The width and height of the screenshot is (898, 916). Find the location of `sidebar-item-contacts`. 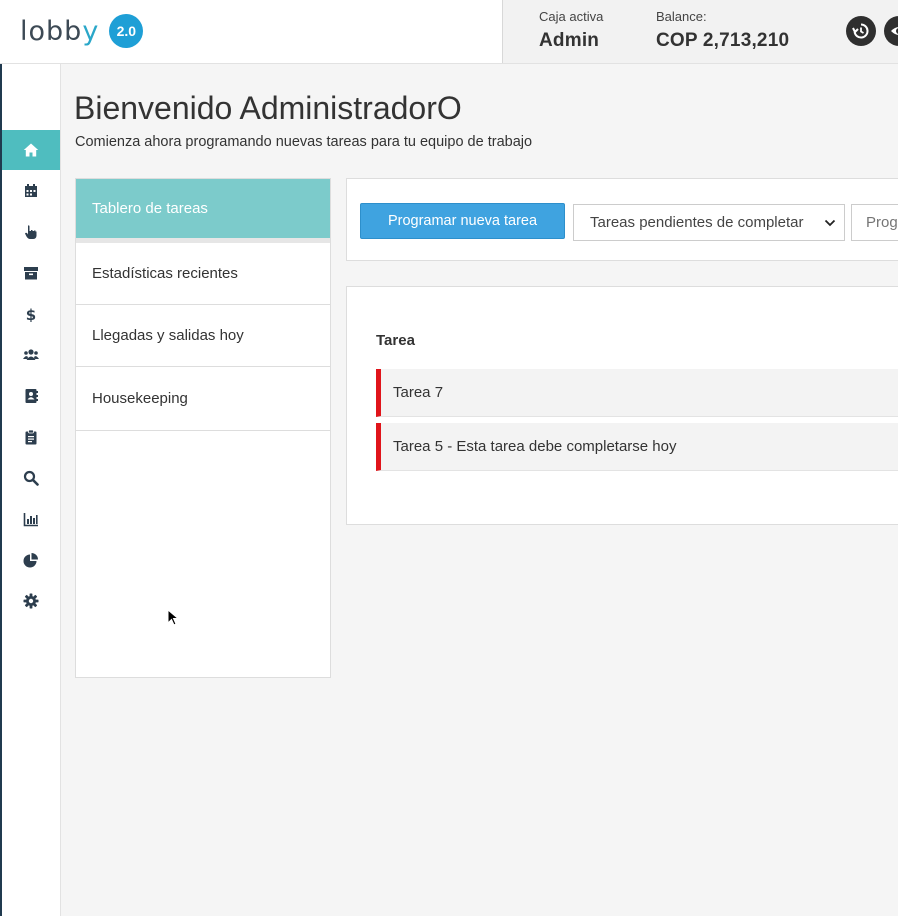

sidebar-item-contacts is located at coordinates (31, 396).